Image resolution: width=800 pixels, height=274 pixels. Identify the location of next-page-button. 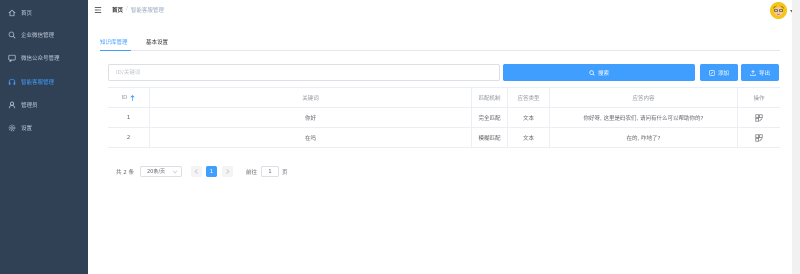
(227, 171).